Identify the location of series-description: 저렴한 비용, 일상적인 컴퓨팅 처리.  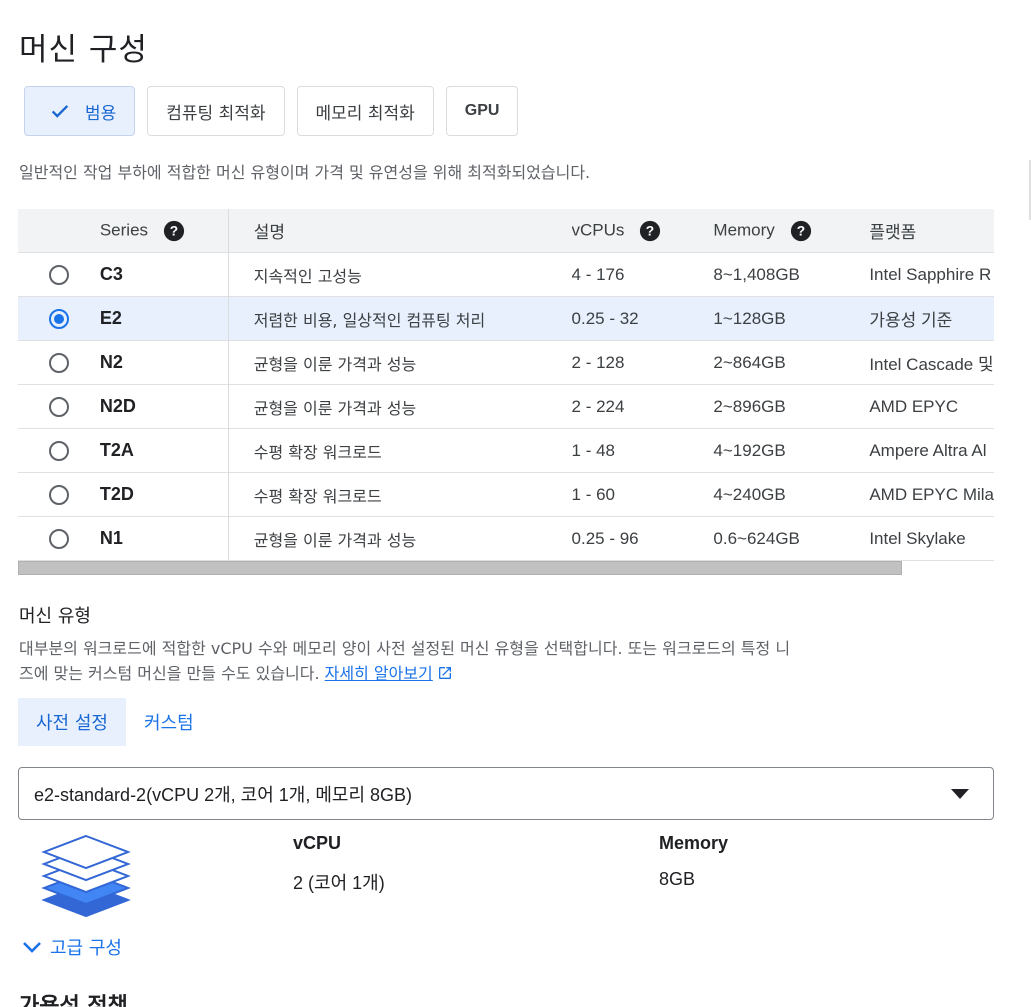
(369, 320).